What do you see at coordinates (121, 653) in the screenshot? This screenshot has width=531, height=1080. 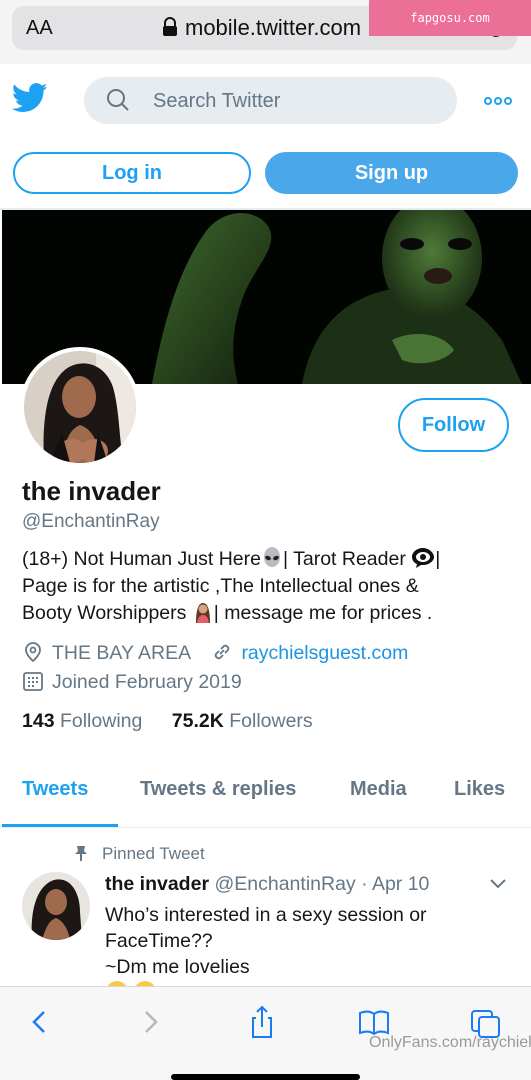 I see `profile-location: THE BAY AREA` at bounding box center [121, 653].